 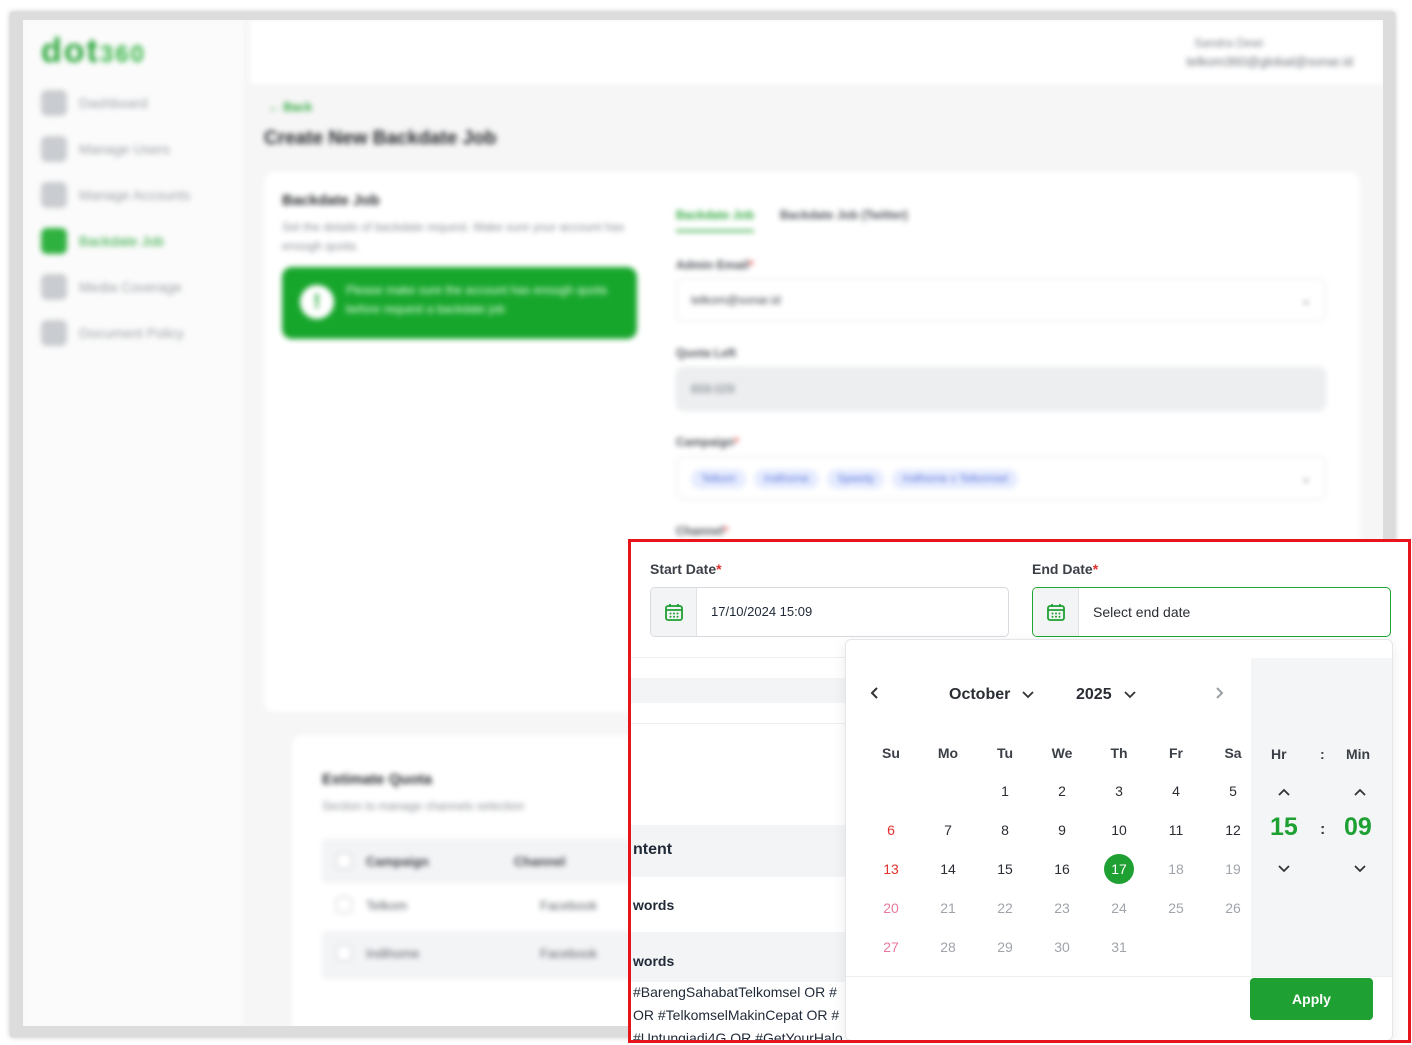 I want to click on calendar-day: 20, so click(x=891, y=908).